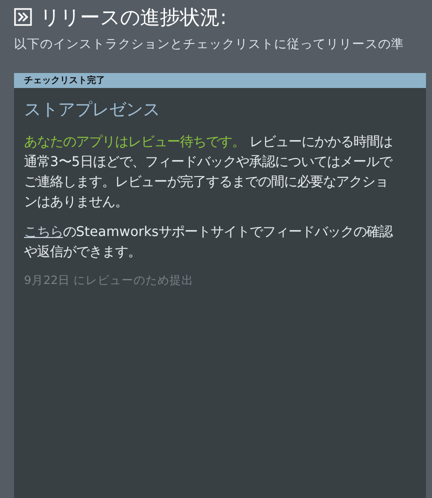 This screenshot has height=498, width=432. I want to click on submitted-date: 9月22日 にレビューのため提出, so click(109, 280).